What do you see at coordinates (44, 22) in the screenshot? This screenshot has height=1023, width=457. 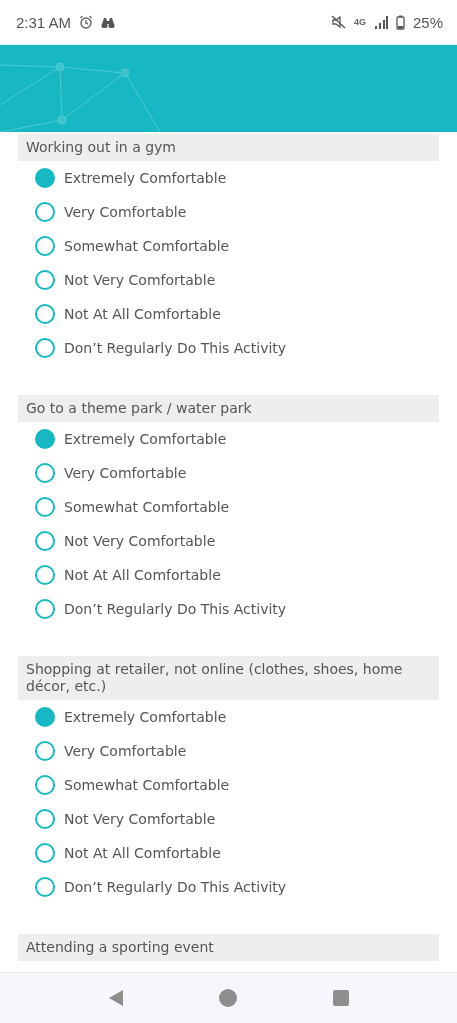 I see `clock-time: 2:31 AM` at bounding box center [44, 22].